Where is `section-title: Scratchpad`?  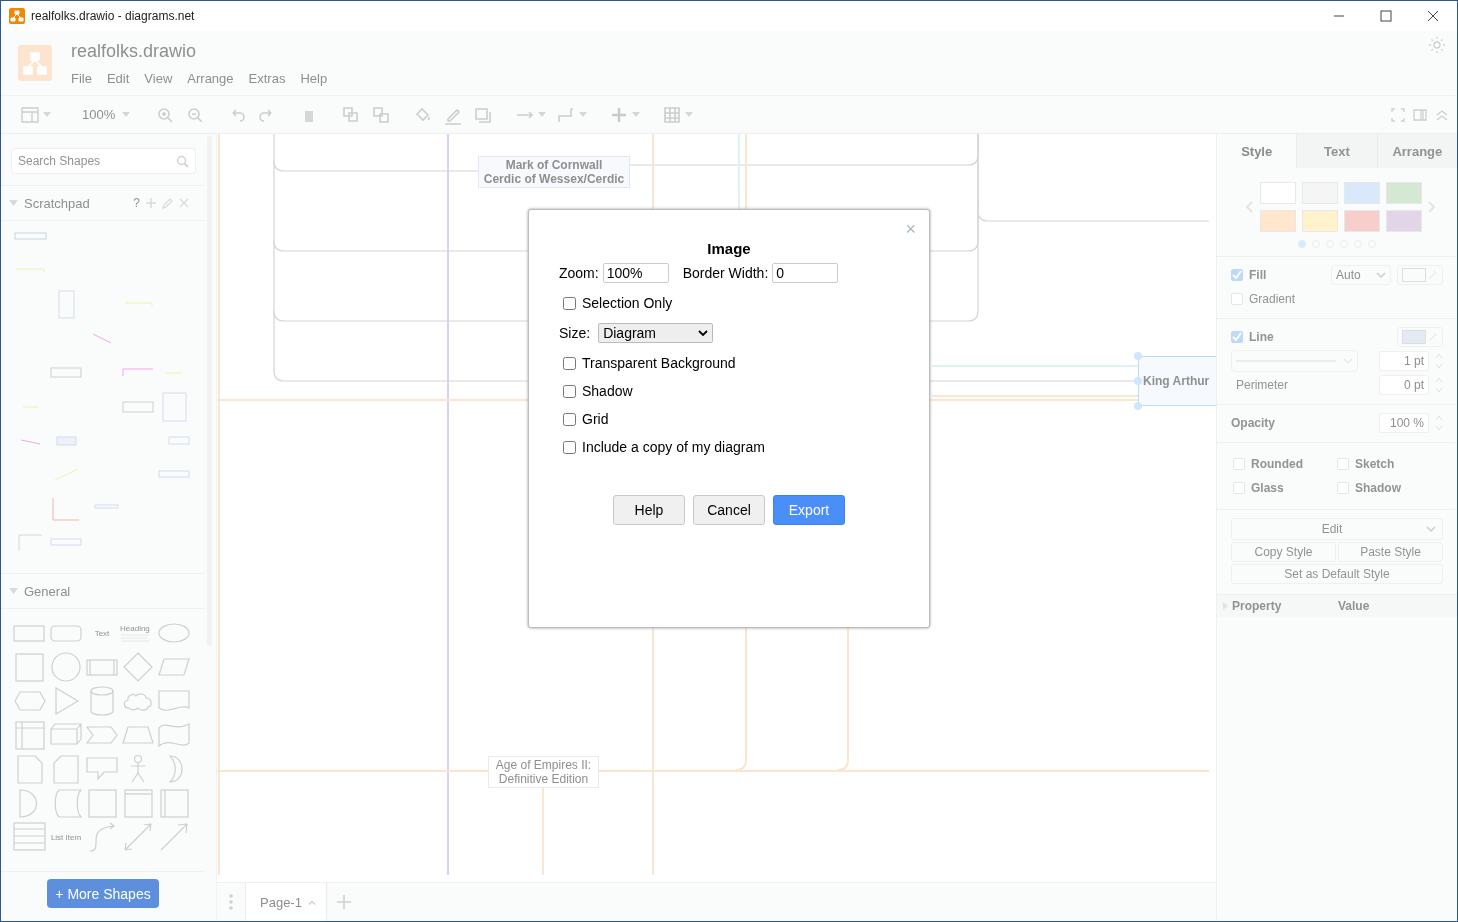 section-title: Scratchpad is located at coordinates (57, 203).